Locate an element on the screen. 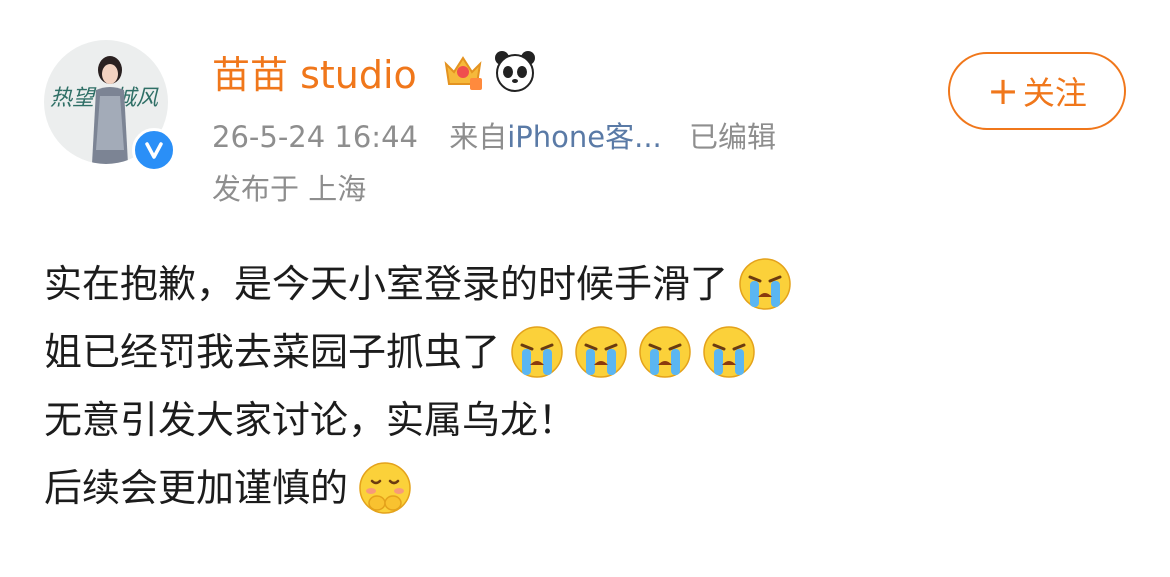 This screenshot has width=1170, height=577. post-meta: 26-5-24 16:44 来自iPhone客... 已编辑 is located at coordinates (494, 137).